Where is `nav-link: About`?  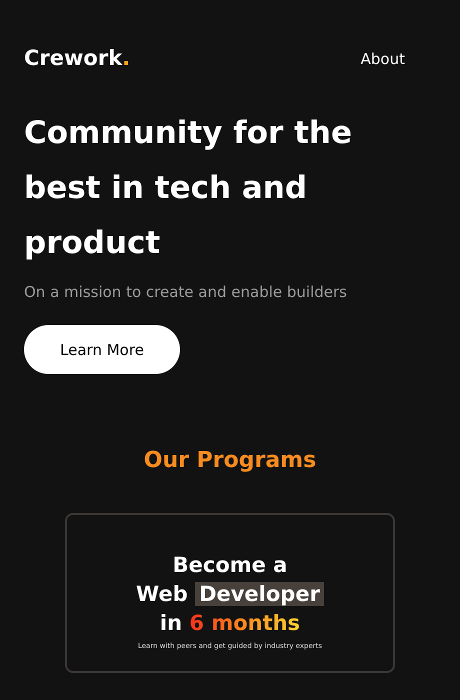
nav-link: About is located at coordinates (382, 59).